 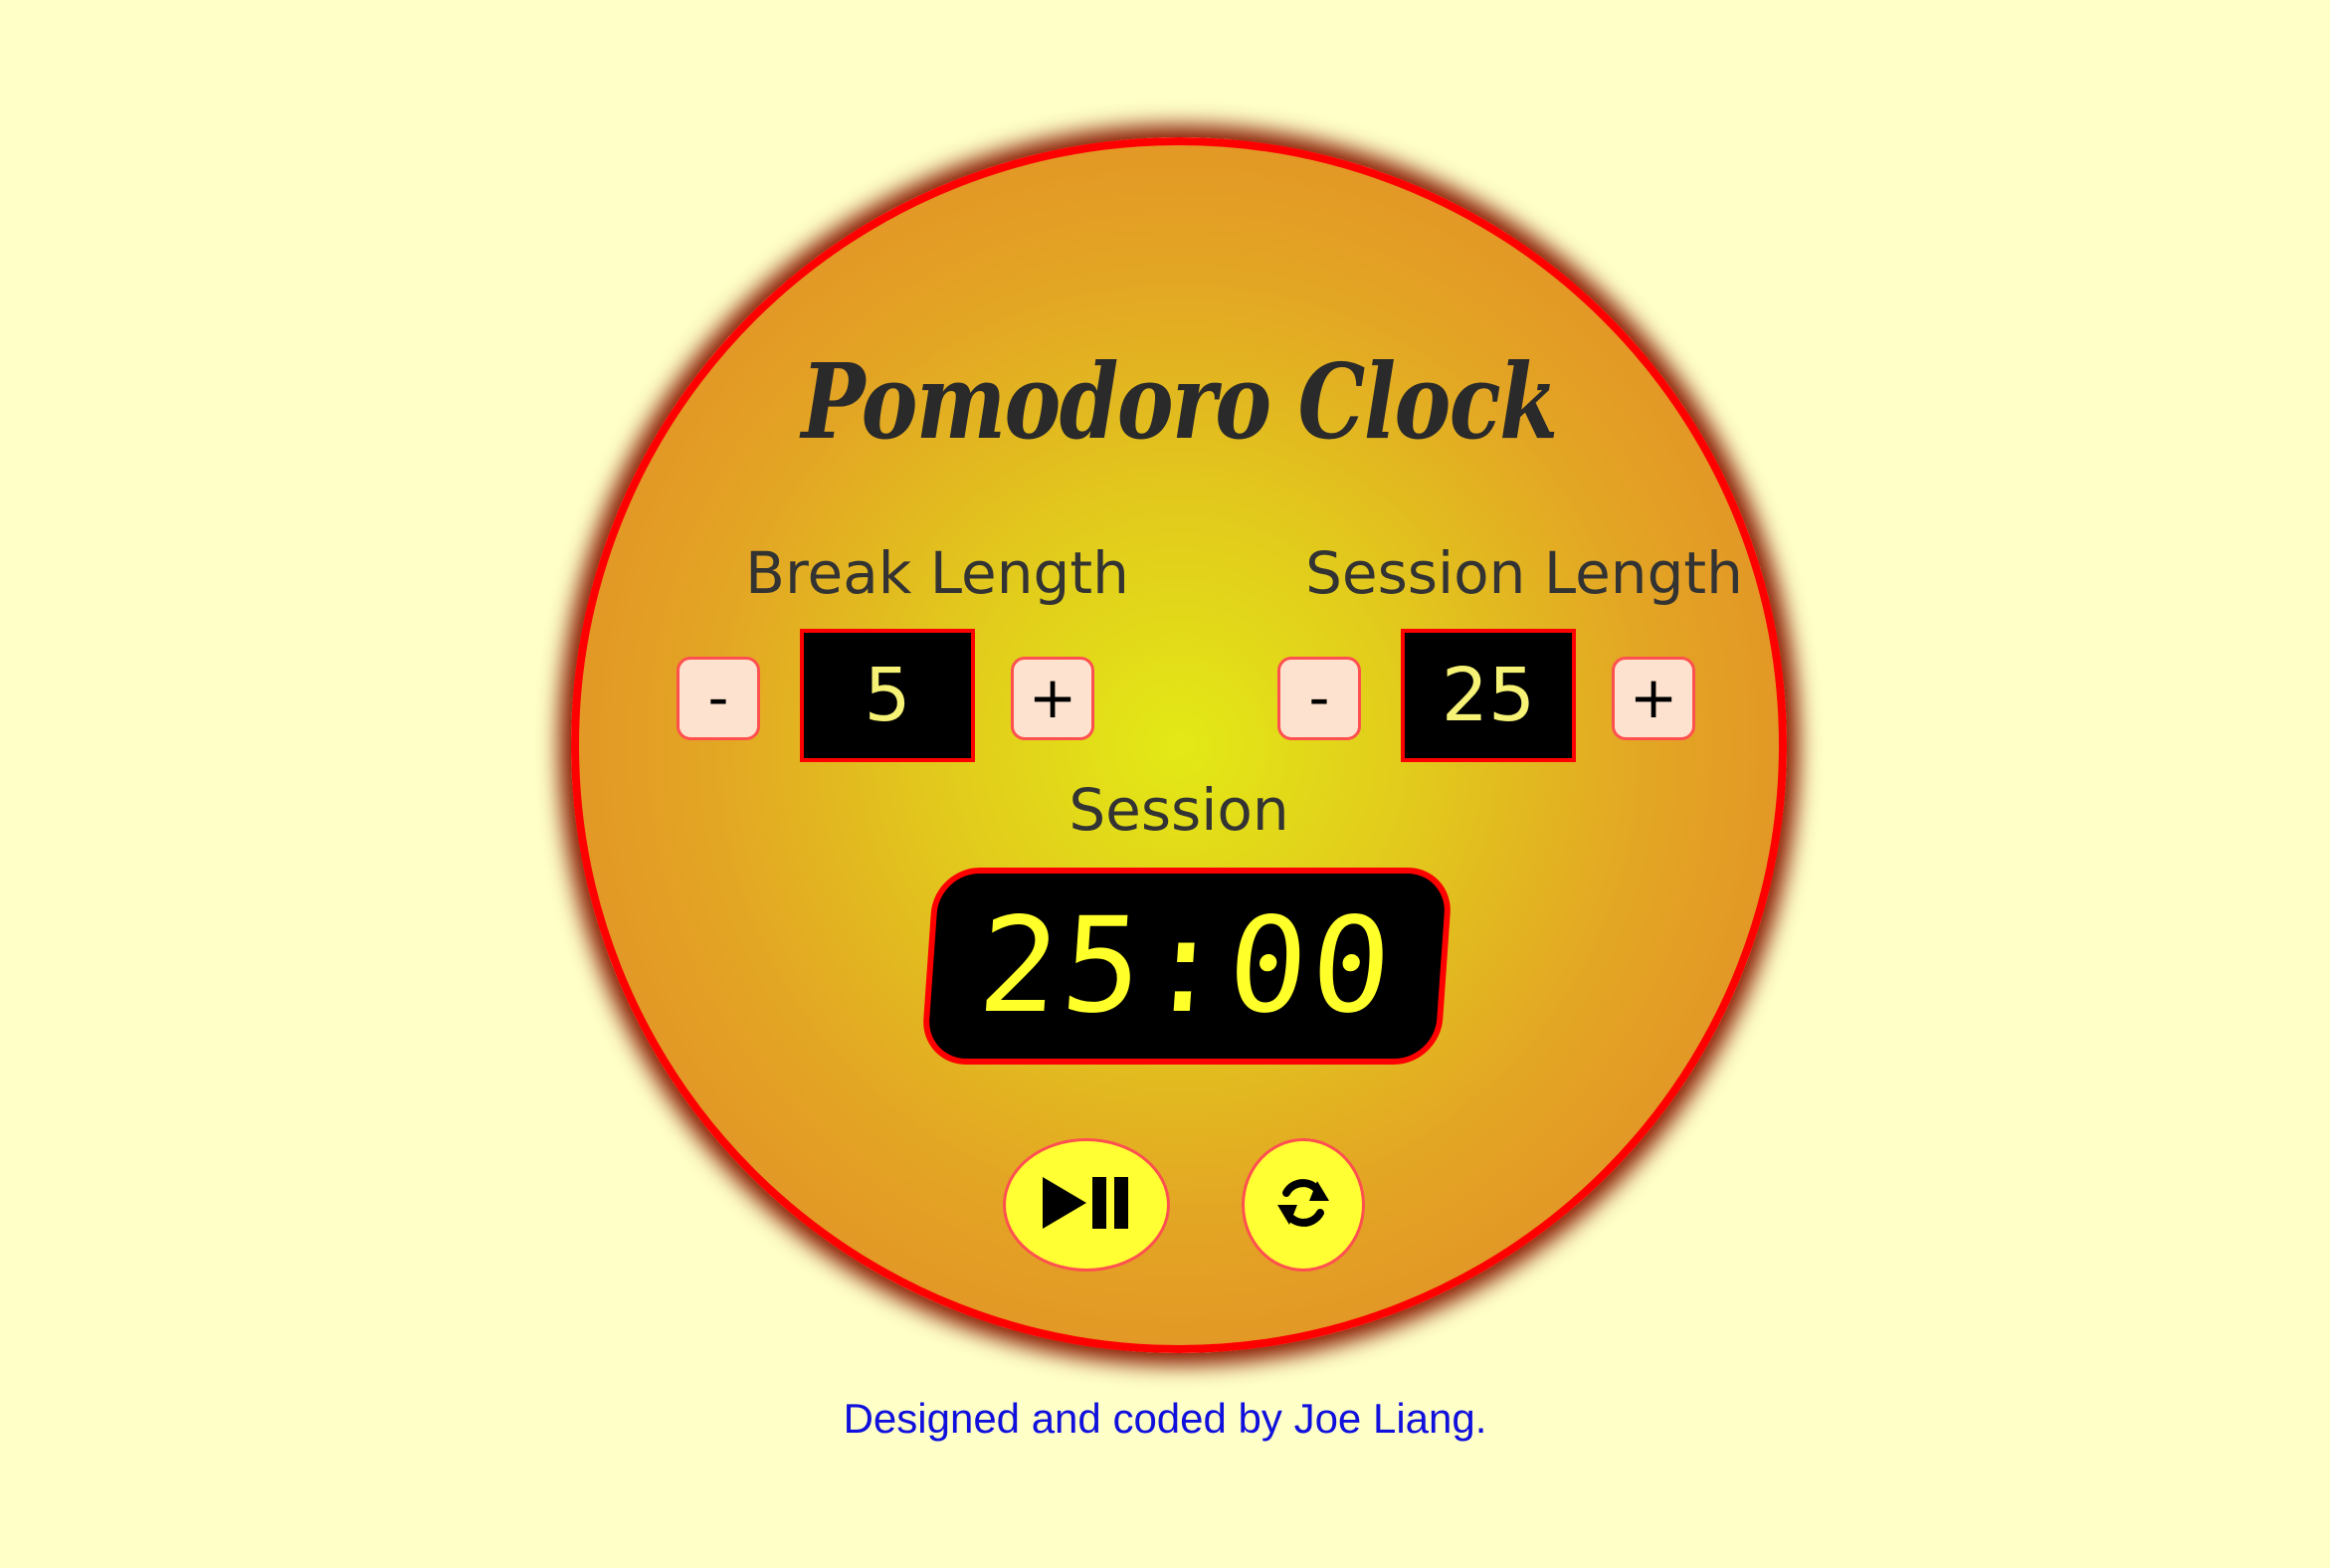 What do you see at coordinates (1178, 810) in the screenshot?
I see `timer-label: Session` at bounding box center [1178, 810].